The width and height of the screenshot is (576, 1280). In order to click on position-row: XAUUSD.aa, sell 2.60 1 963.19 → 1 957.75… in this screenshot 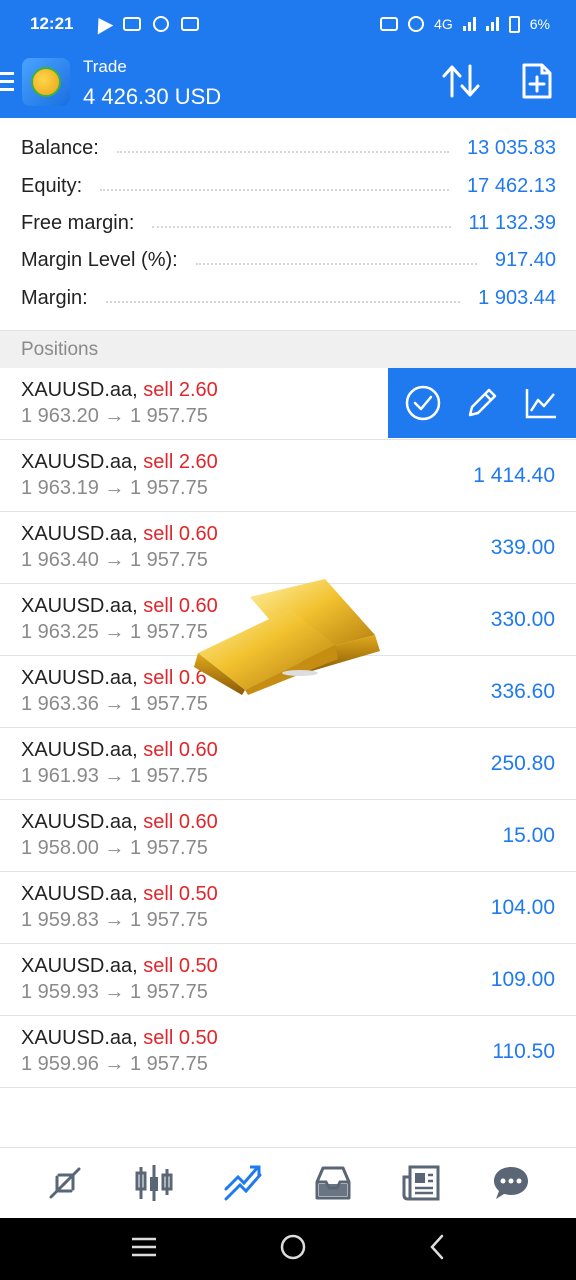, I will do `click(288, 476)`.